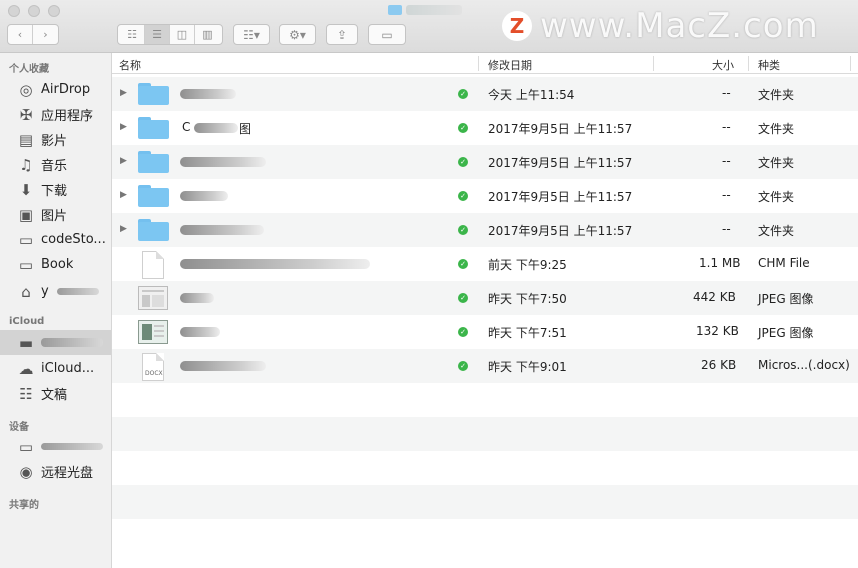  I want to click on view-mode-control: ☷ ☰ ◫ ▥, so click(170, 34).